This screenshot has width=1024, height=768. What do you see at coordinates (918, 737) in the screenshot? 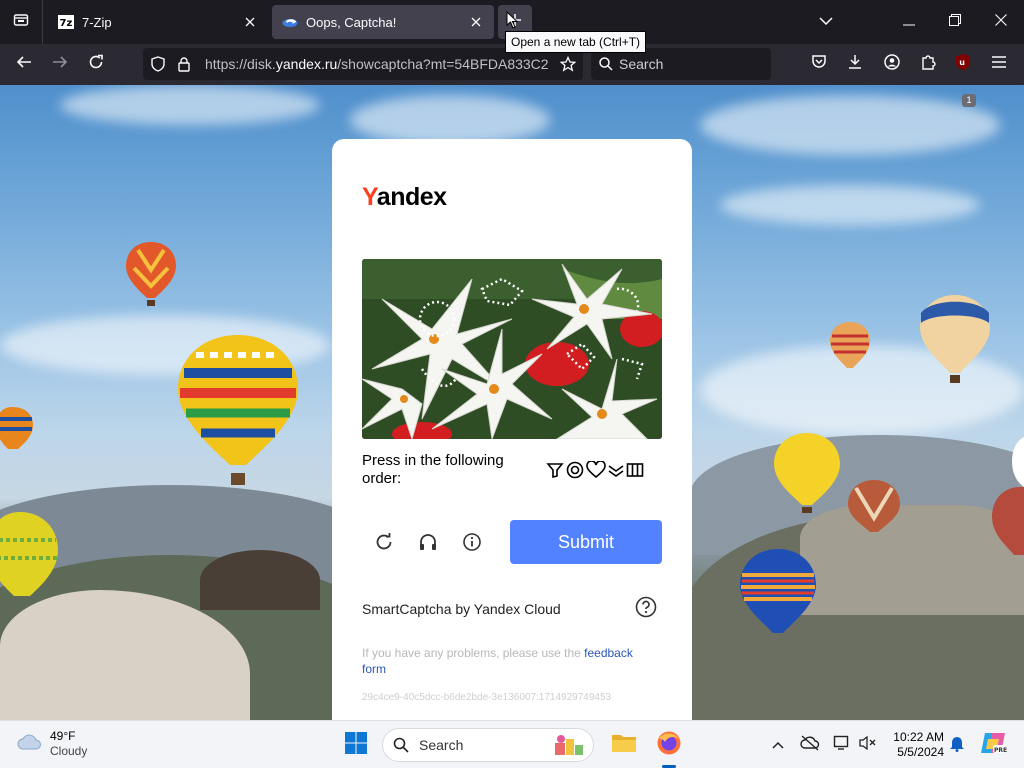
I see `clock-time: 10:22 AM` at bounding box center [918, 737].